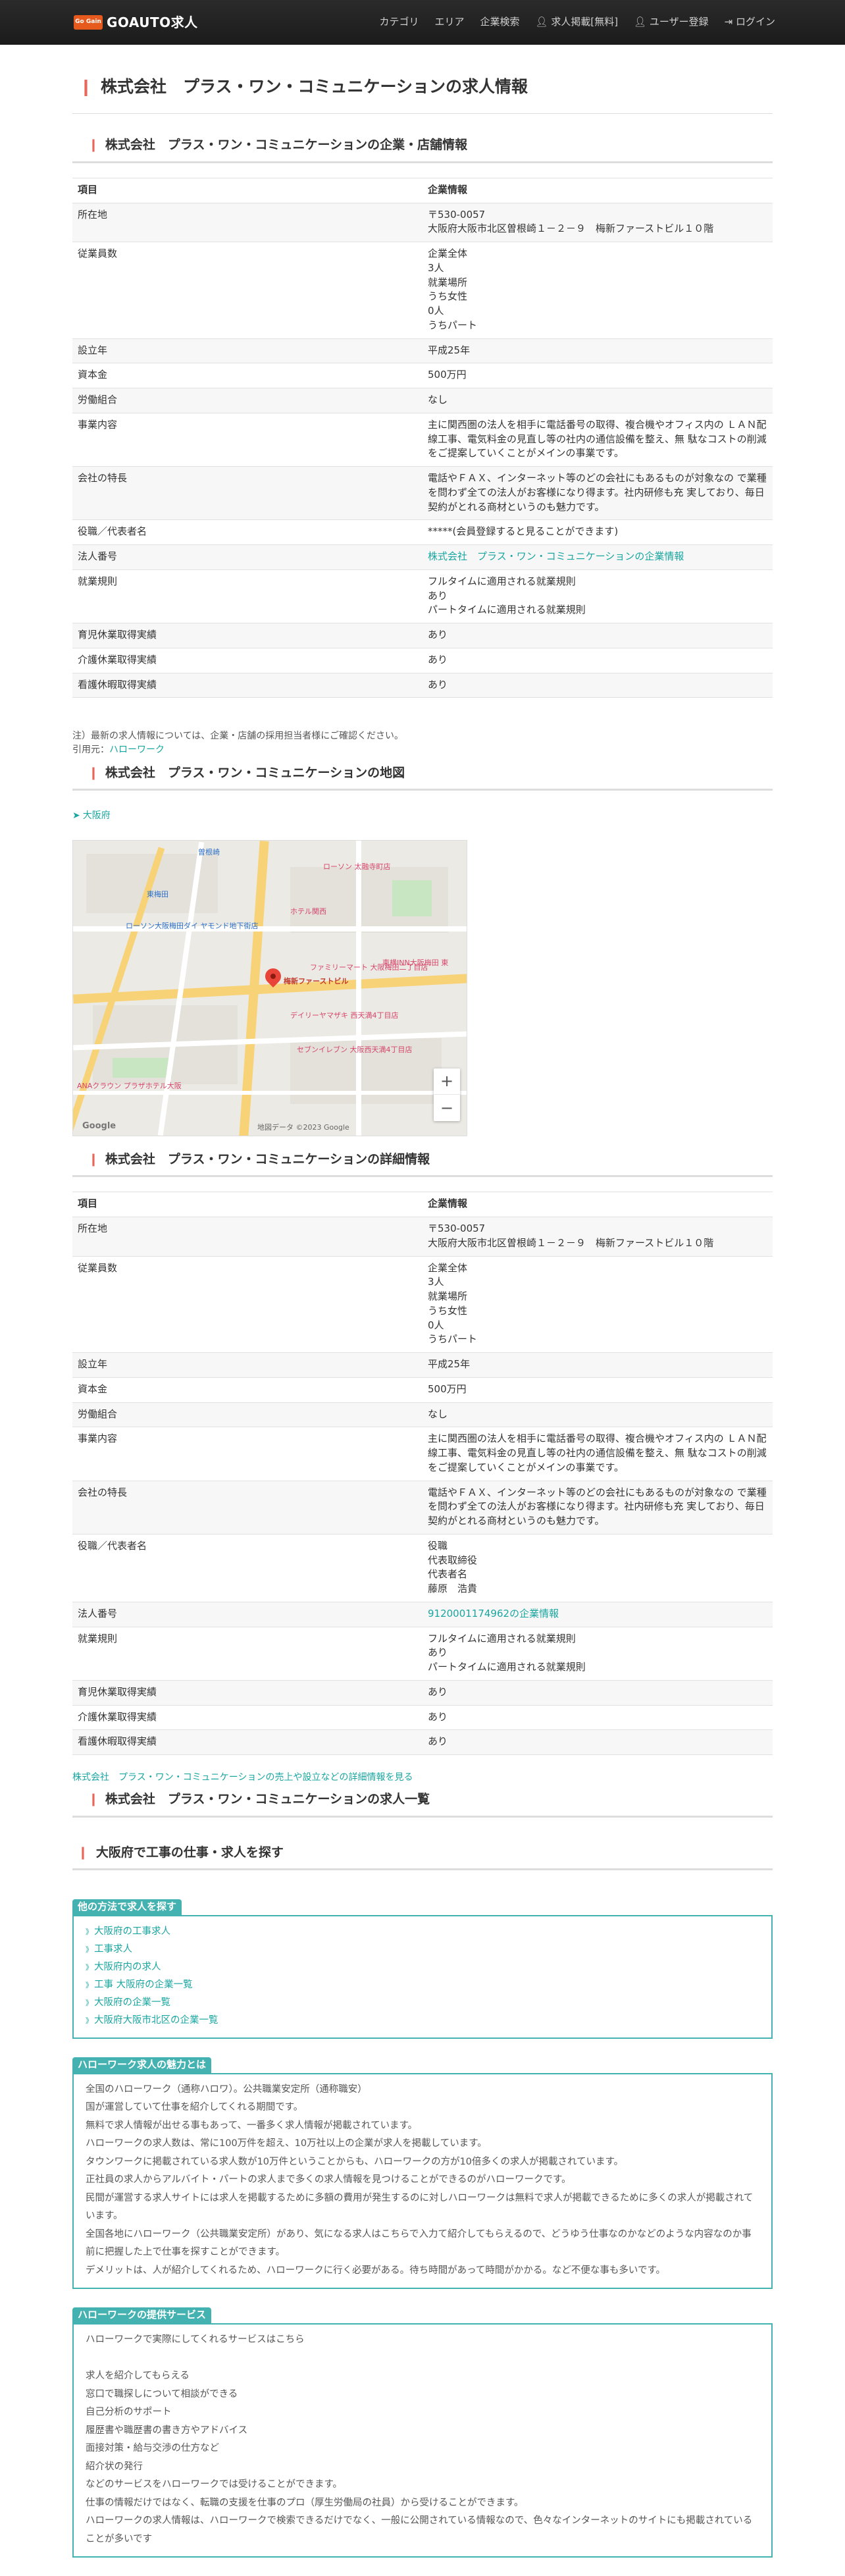 The height and width of the screenshot is (2576, 845). I want to click on search-link: 大阪府大阪市北区の企業一覧, so click(156, 2020).